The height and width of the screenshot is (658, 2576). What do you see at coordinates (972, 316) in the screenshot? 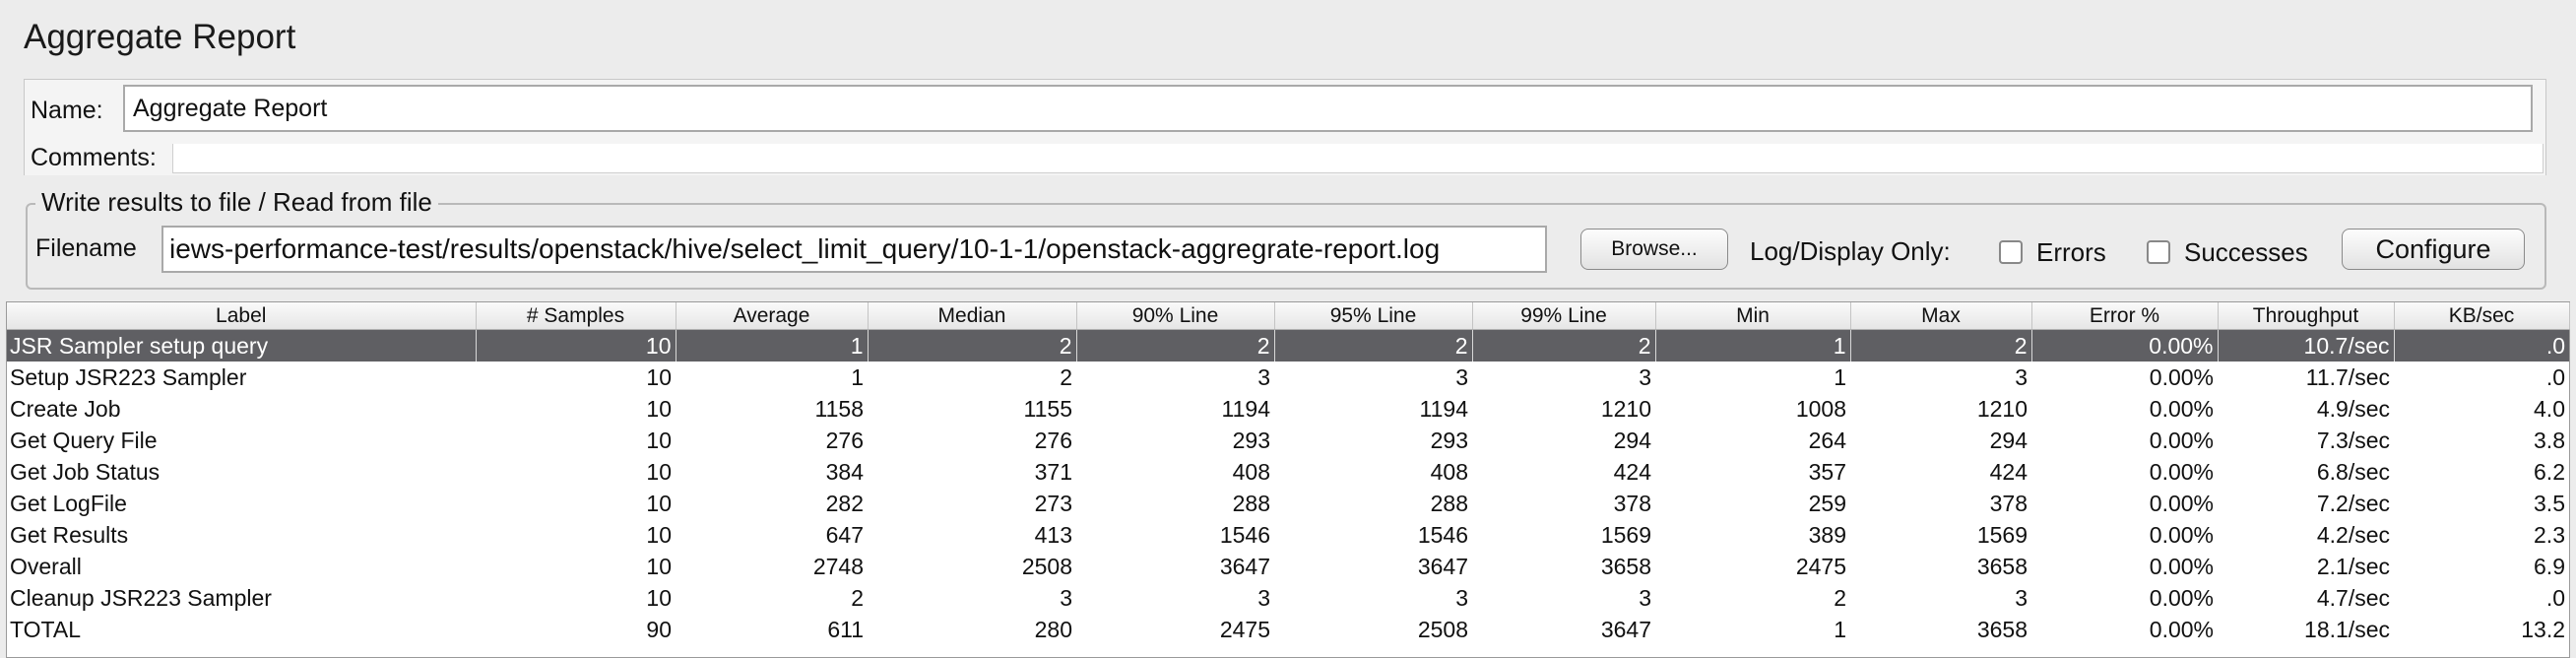
I see `col-header-median: Median` at bounding box center [972, 316].